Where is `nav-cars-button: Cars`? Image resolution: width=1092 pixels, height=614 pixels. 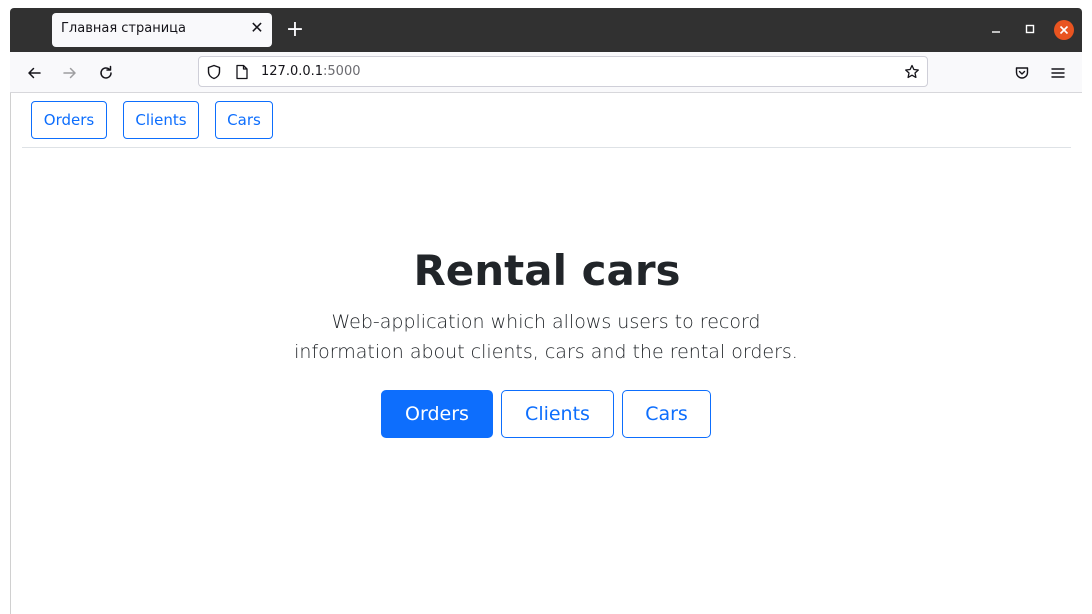
nav-cars-button: Cars is located at coordinates (244, 120).